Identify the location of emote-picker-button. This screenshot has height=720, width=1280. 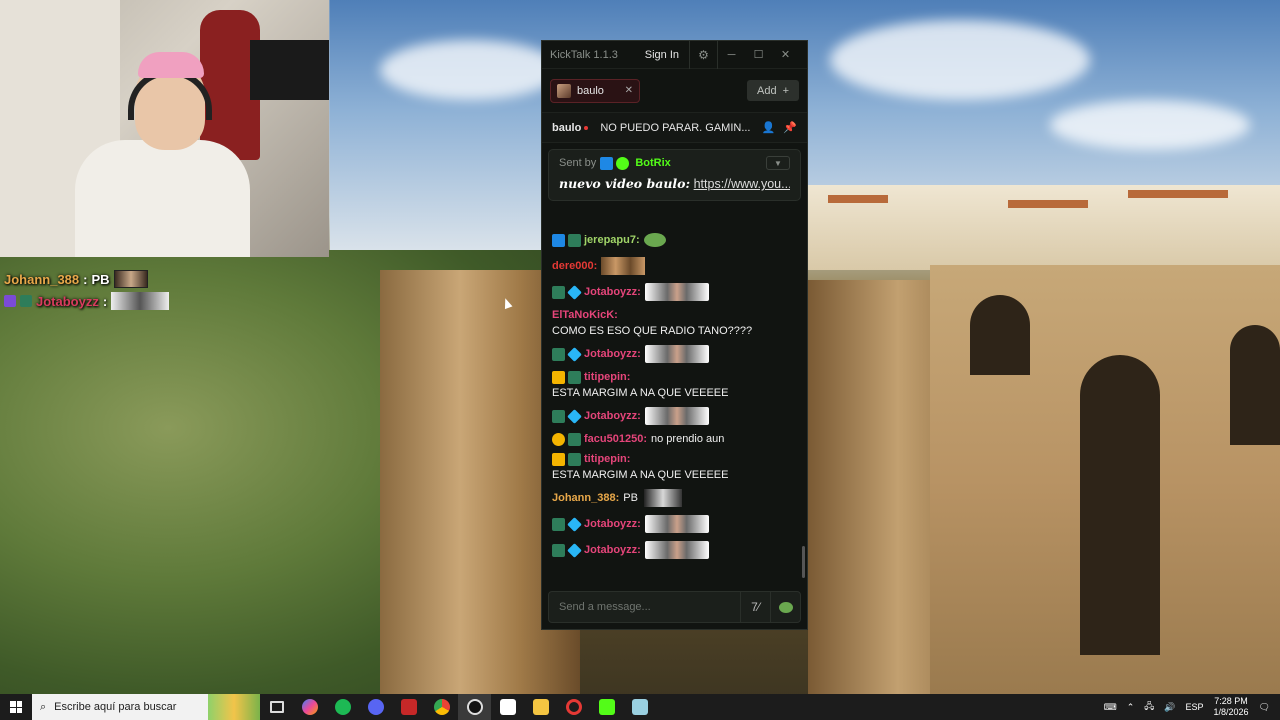
(785, 607).